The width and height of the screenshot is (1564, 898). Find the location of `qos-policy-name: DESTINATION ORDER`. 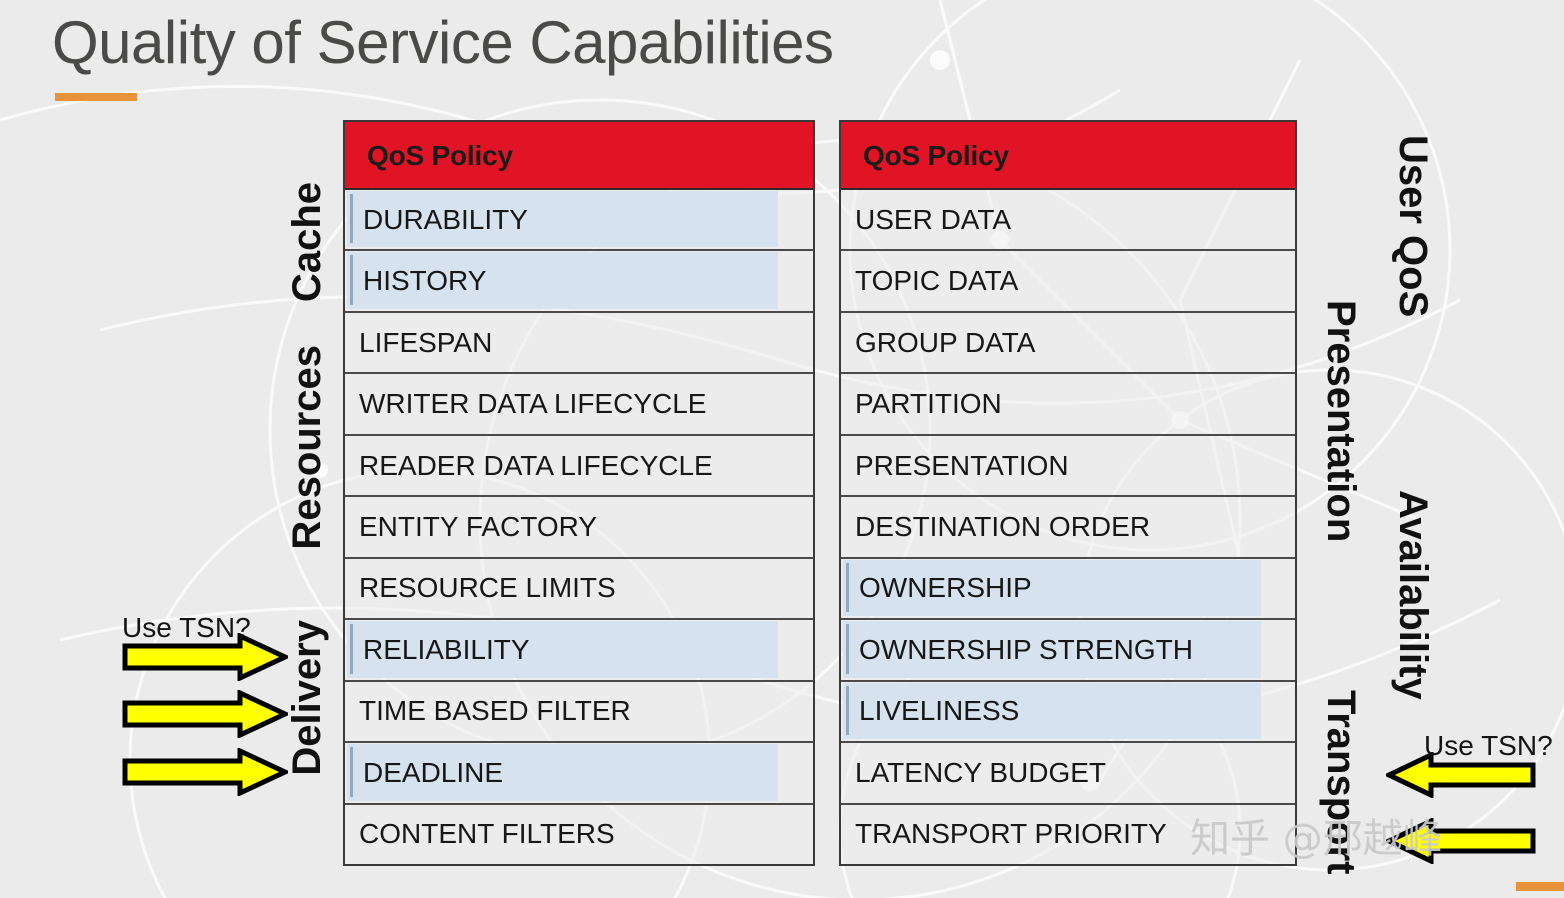

qos-policy-name: DESTINATION ORDER is located at coordinates (1003, 526).